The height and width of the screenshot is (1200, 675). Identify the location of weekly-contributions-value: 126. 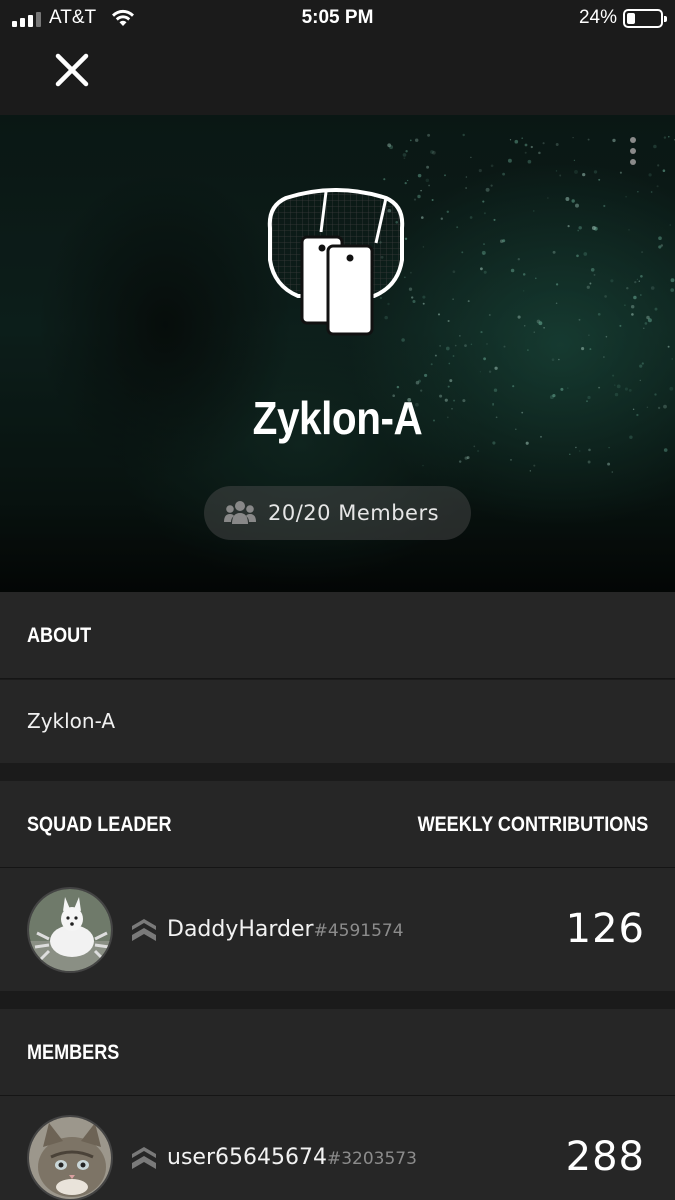
(605, 929).